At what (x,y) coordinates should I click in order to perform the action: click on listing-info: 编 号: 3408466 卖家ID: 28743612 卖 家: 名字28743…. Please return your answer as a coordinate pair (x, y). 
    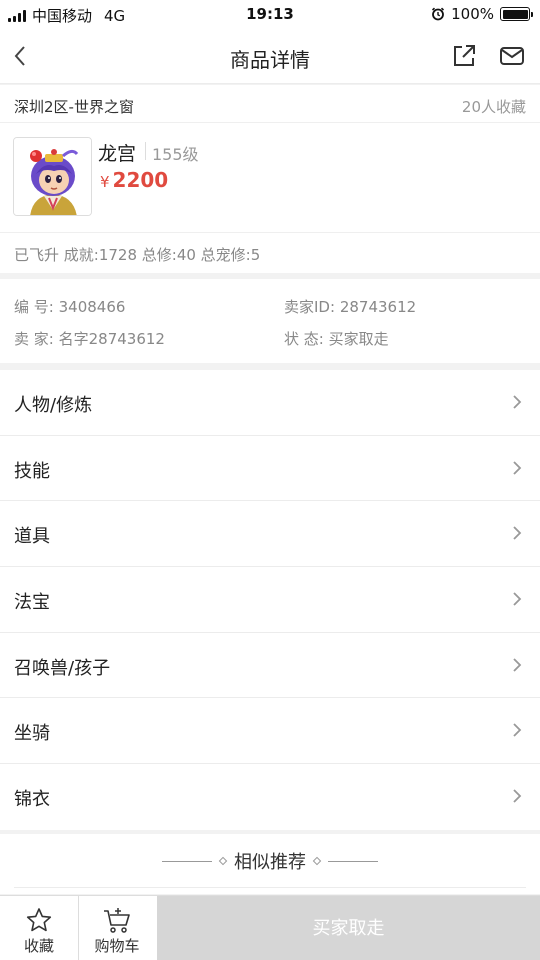
    Looking at the image, I should click on (270, 321).